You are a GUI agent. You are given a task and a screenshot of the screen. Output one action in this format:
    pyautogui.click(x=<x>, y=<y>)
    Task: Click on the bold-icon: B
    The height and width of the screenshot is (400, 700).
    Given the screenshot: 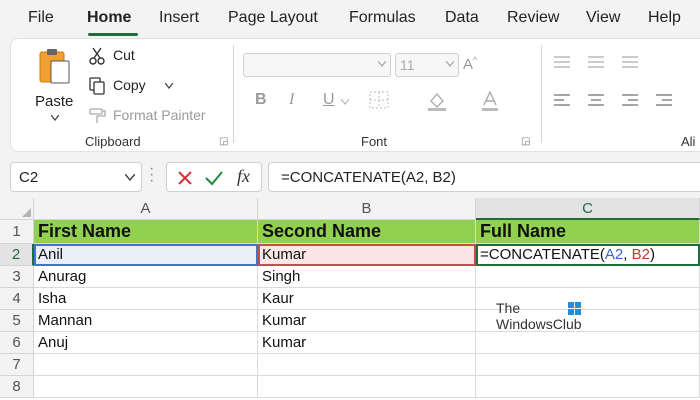 What is the action you would take?
    pyautogui.click(x=261, y=100)
    